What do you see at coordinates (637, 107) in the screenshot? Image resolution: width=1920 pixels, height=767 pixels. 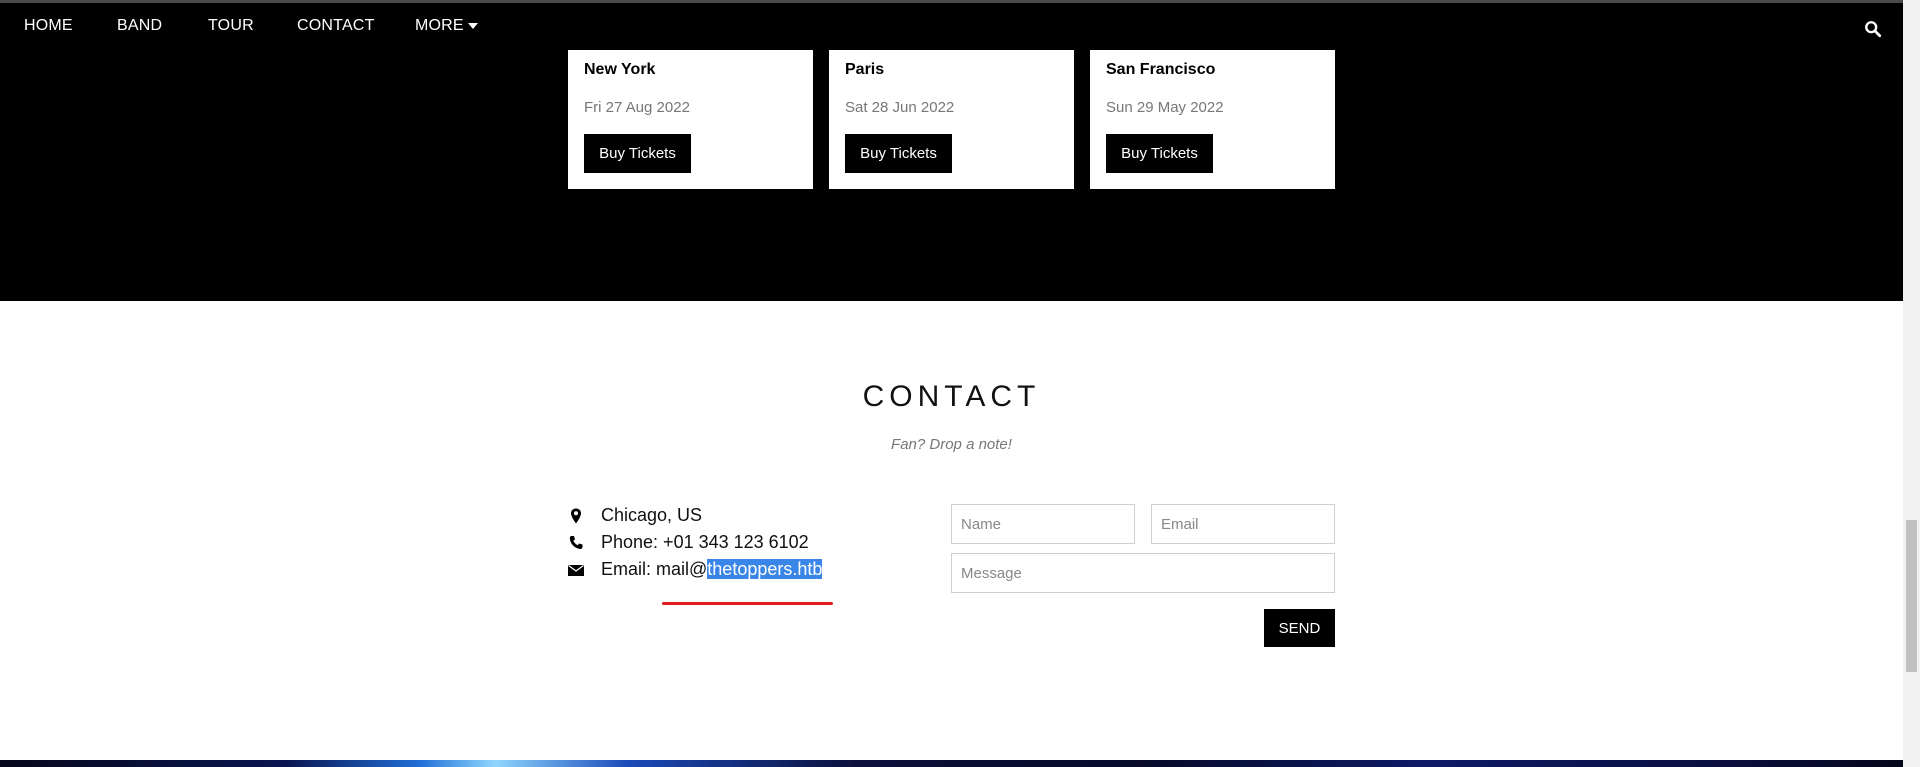 I see `tour-date: Fri 27 Aug 2022` at bounding box center [637, 107].